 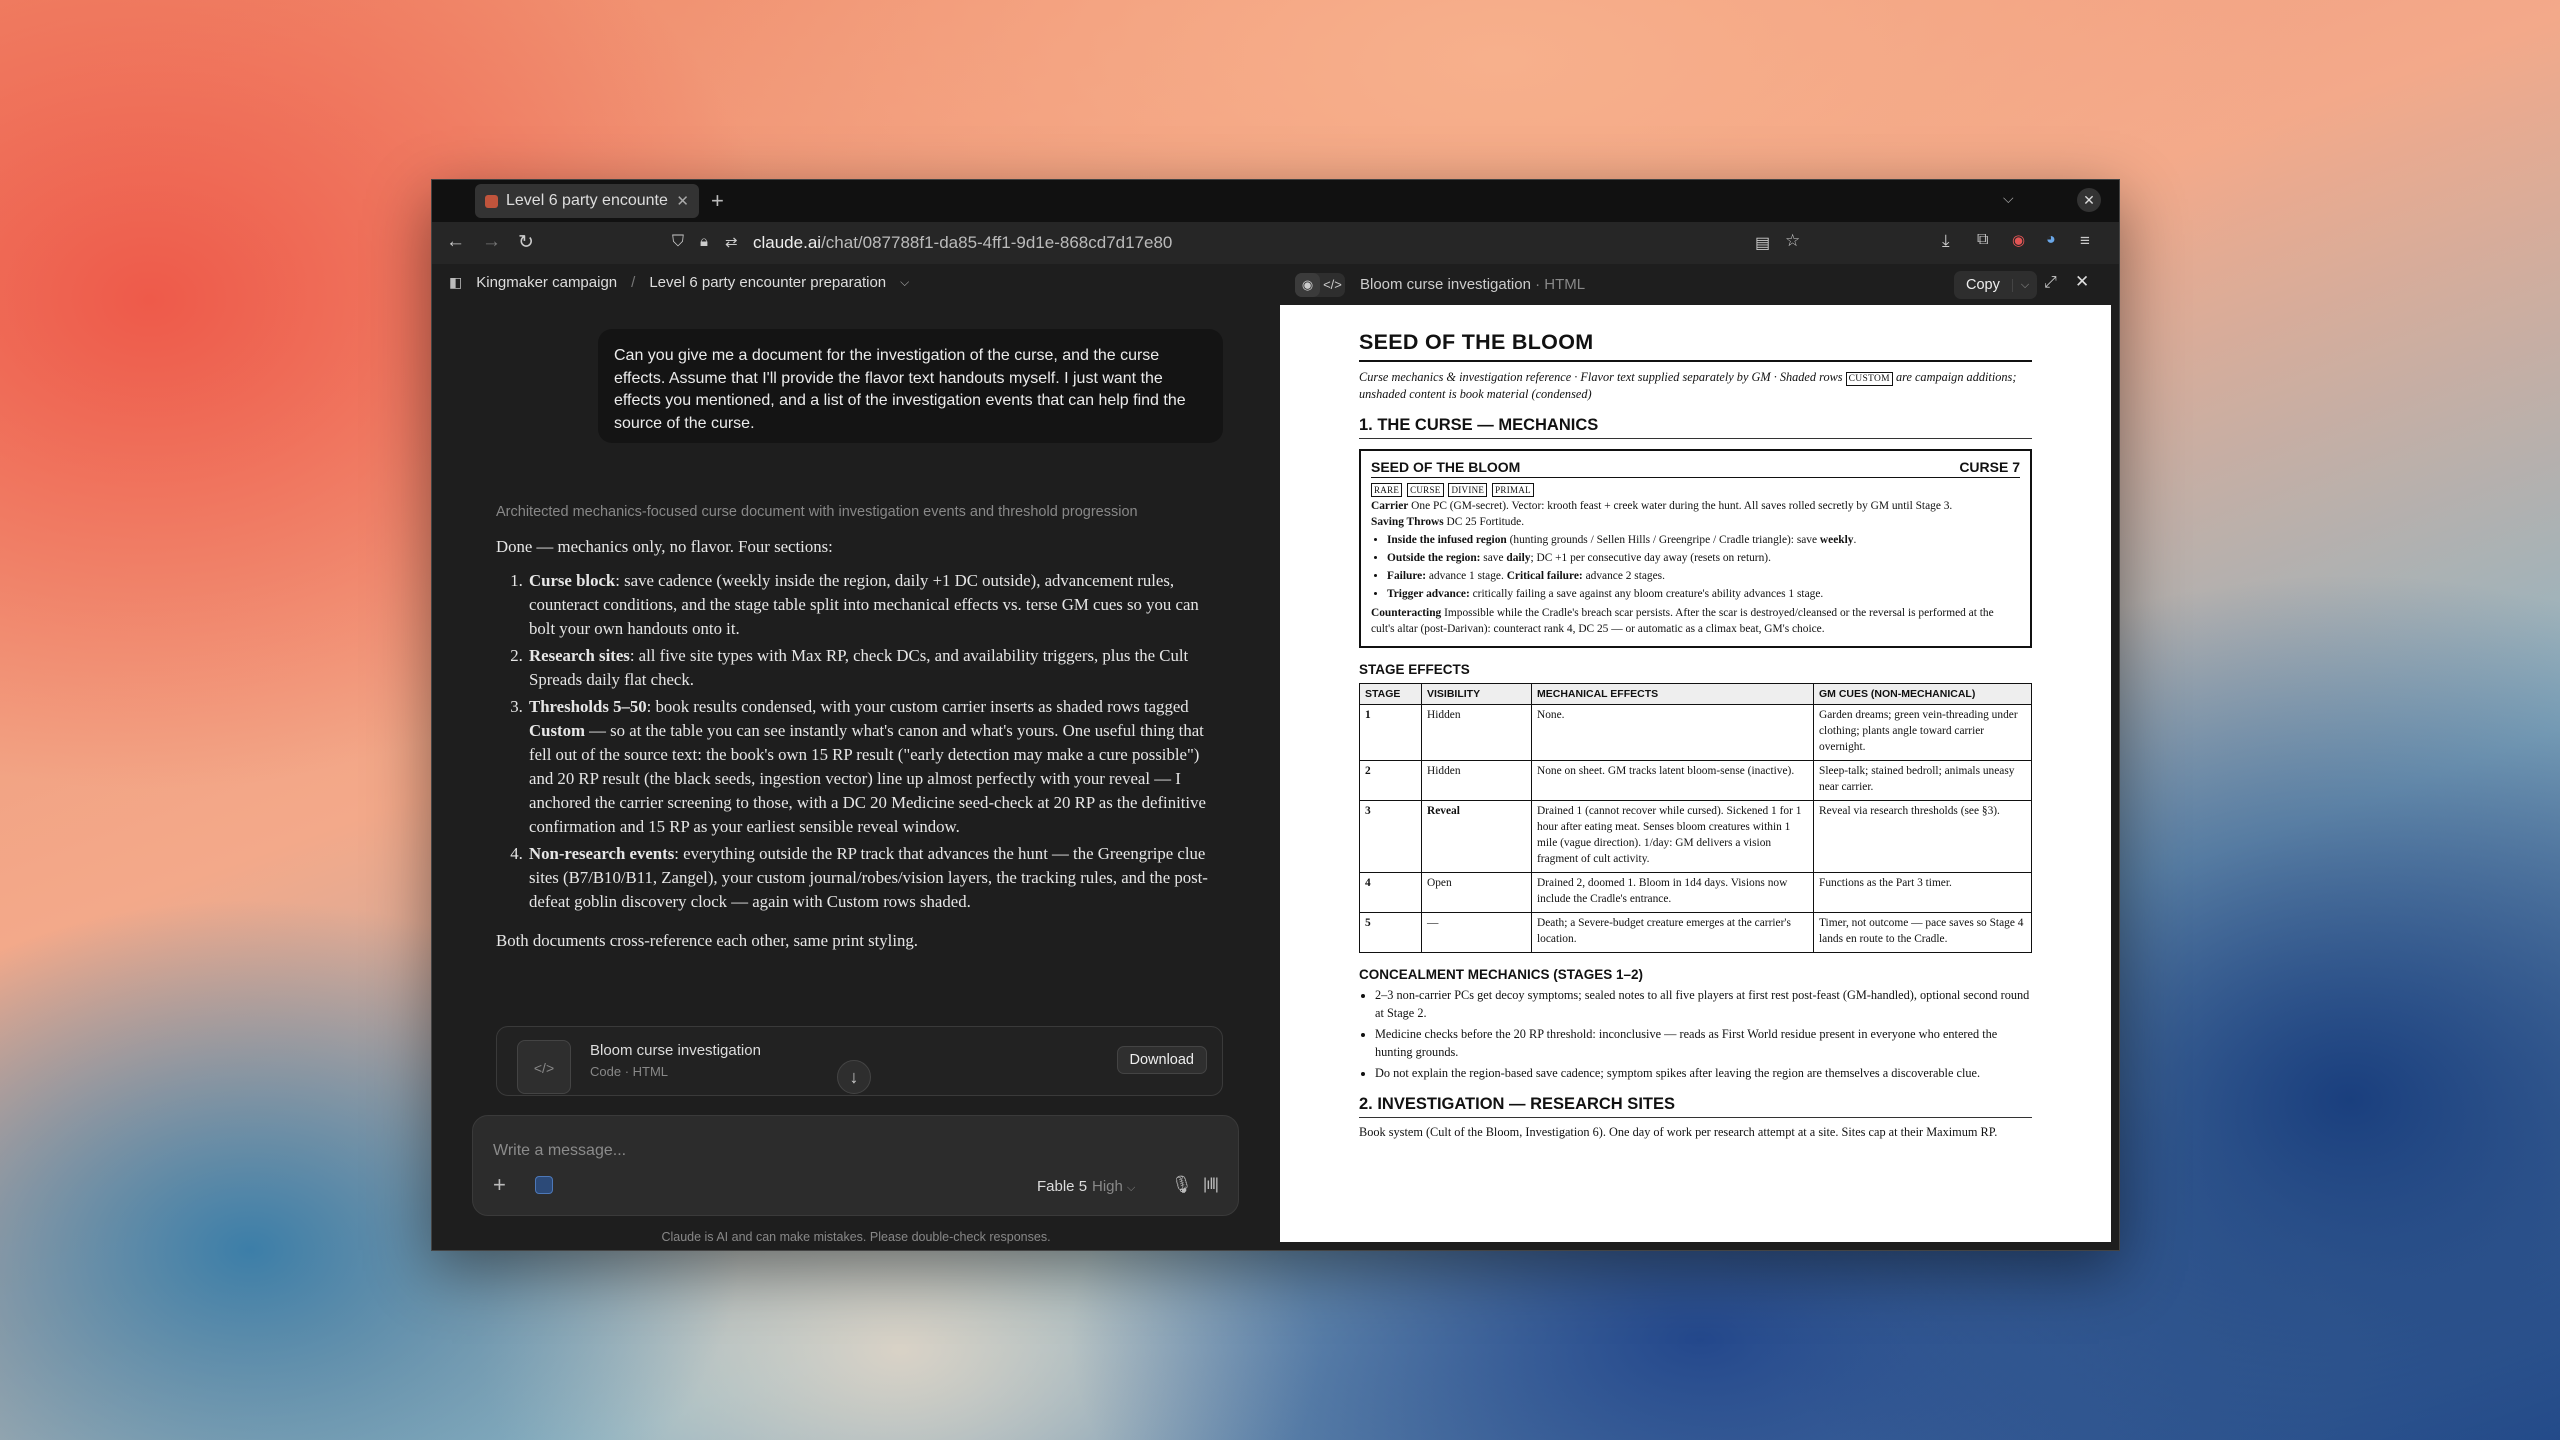 What do you see at coordinates (1468, 490) in the screenshot?
I see `trait-tag: DIVINE` at bounding box center [1468, 490].